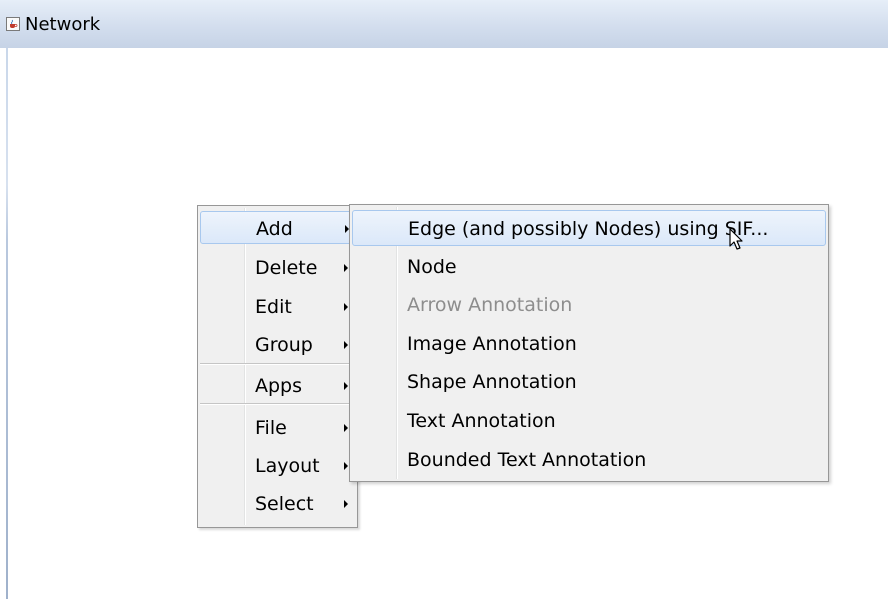  What do you see at coordinates (444, 24) in the screenshot?
I see `window-title-bar: Network` at bounding box center [444, 24].